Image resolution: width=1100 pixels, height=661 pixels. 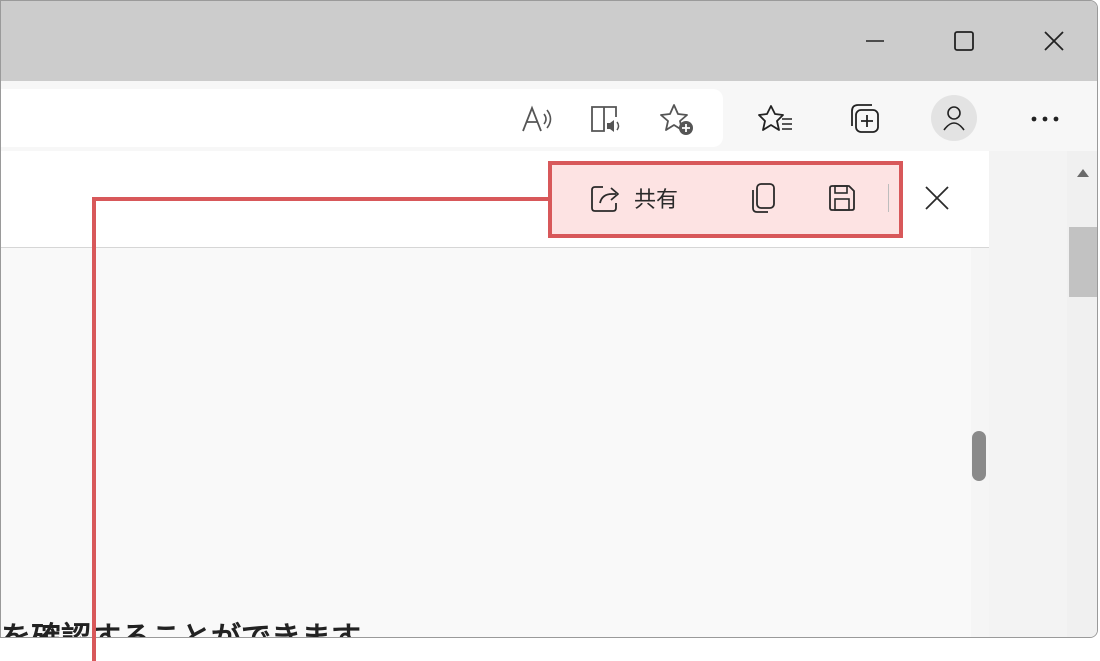 I want to click on minimize-button, so click(x=875, y=41).